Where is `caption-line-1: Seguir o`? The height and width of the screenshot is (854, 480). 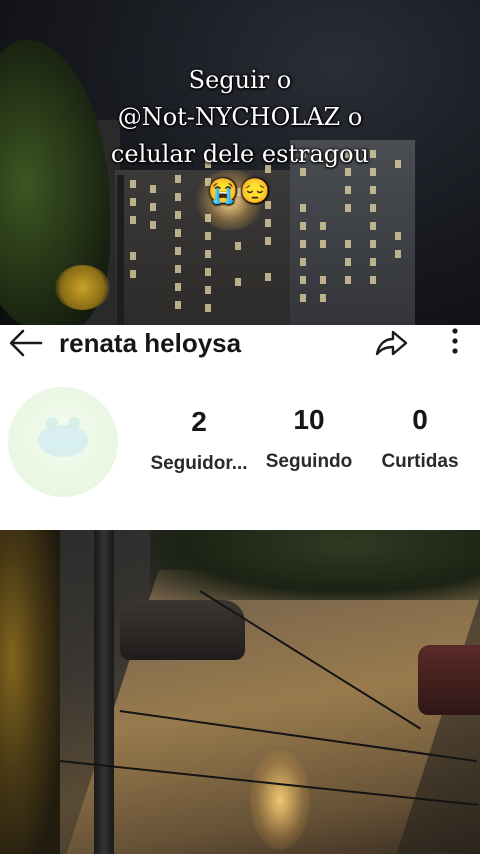 caption-line-1: Seguir o is located at coordinates (240, 80).